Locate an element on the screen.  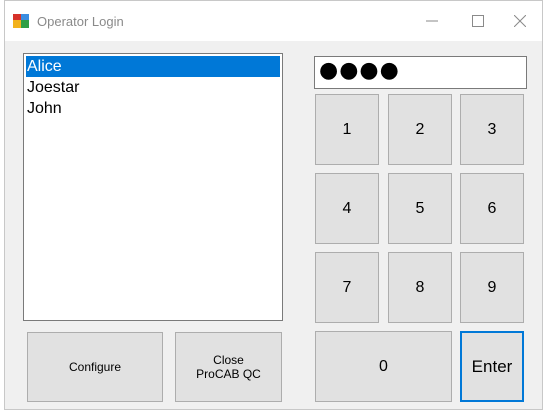
close-icon is located at coordinates (520, 21).